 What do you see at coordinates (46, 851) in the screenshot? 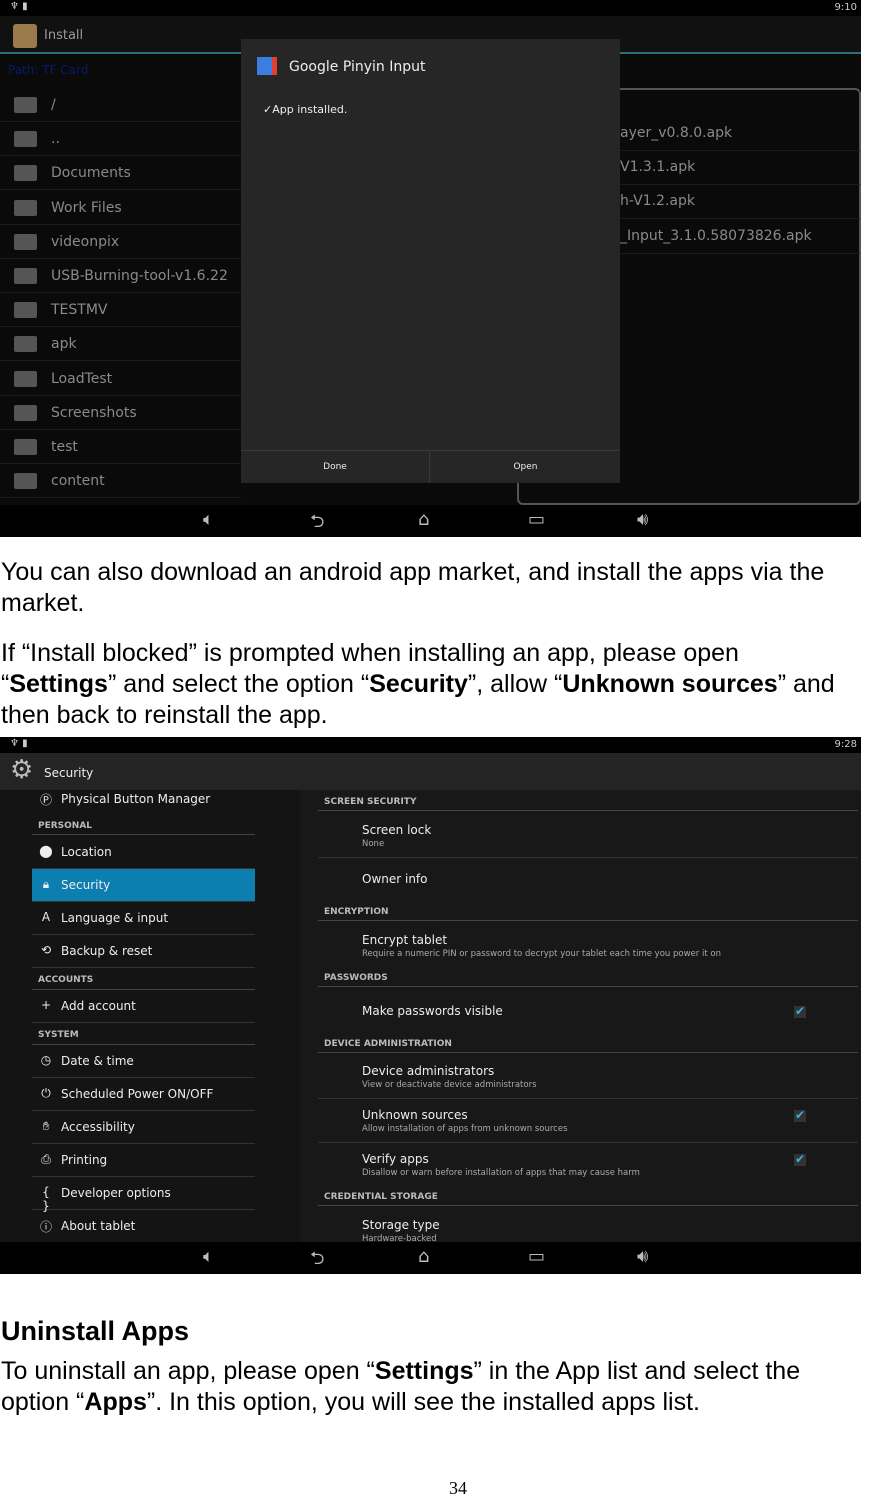
I see `location-icon: ⬤` at bounding box center [46, 851].